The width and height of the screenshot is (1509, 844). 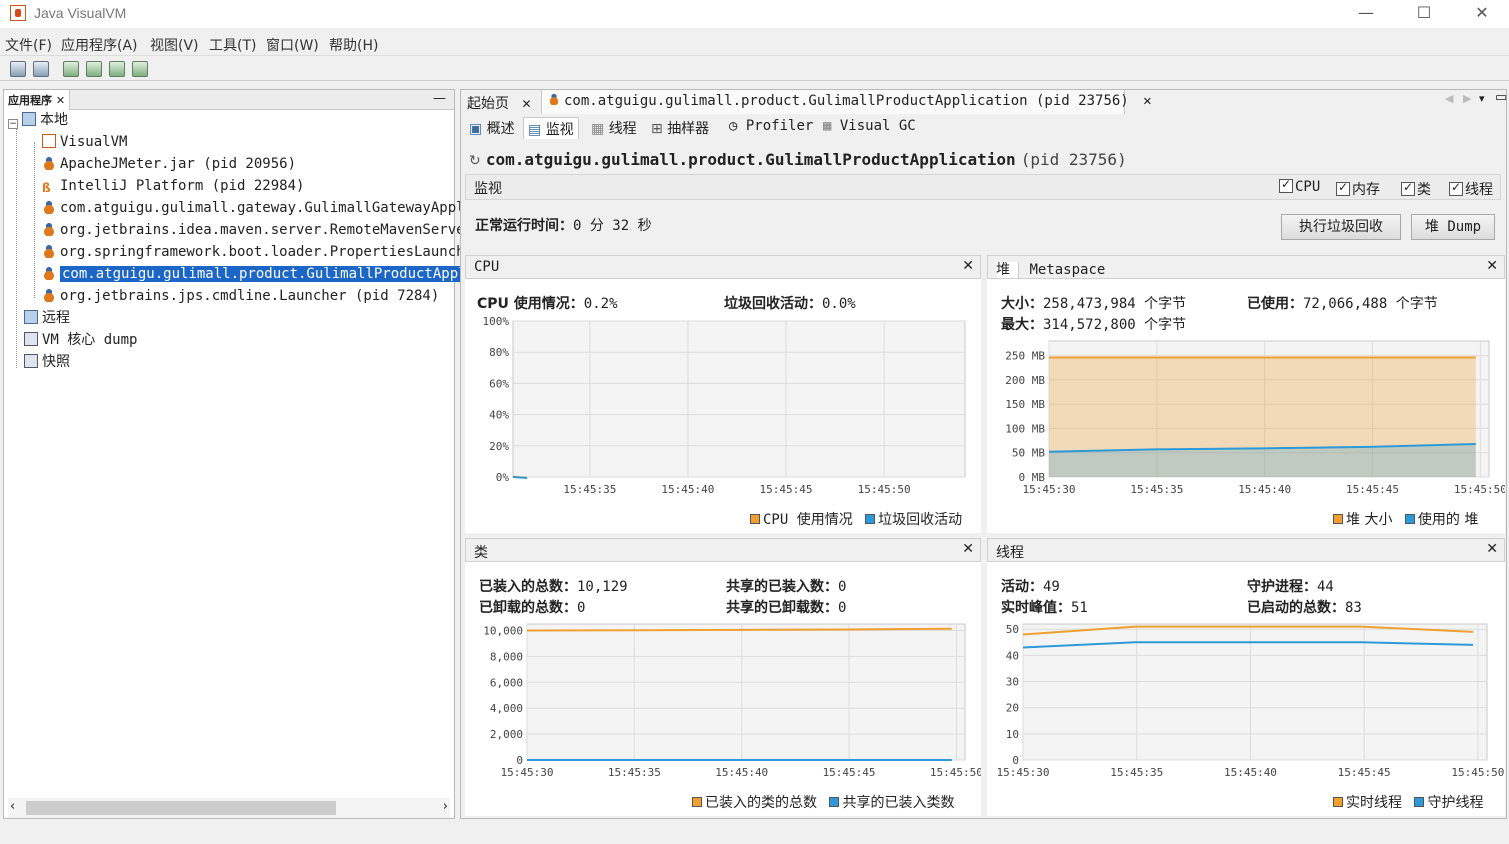 What do you see at coordinates (13, 124) in the screenshot?
I see `collapse-icon: −` at bounding box center [13, 124].